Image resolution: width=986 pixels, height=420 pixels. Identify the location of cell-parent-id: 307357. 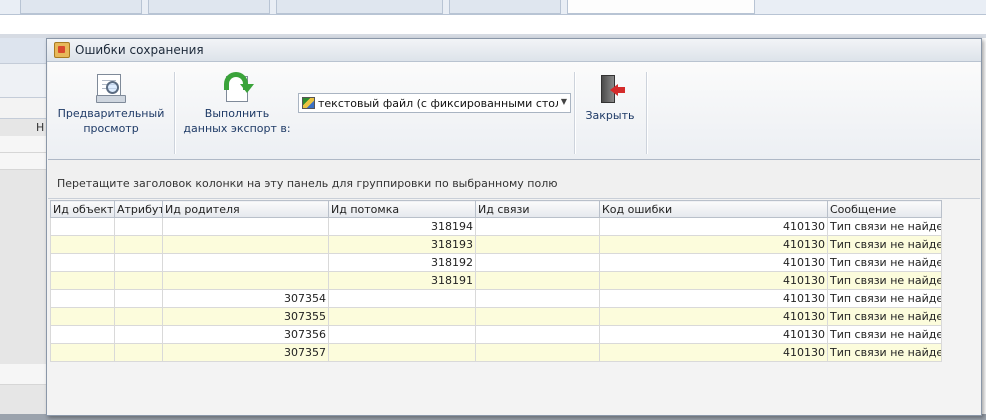
(245, 352).